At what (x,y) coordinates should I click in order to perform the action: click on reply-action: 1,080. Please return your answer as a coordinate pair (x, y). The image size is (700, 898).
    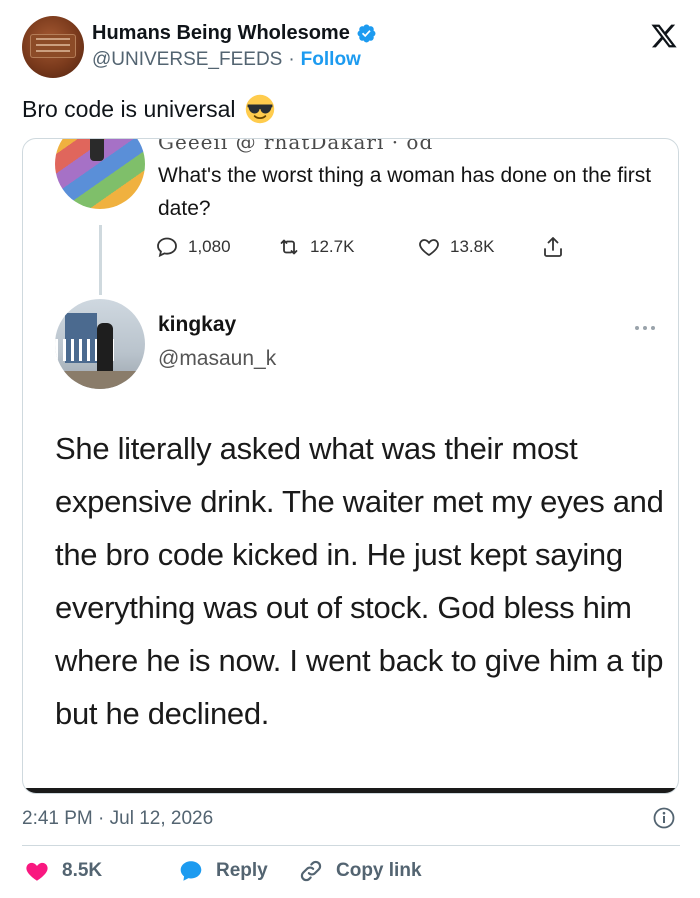
    Looking at the image, I should click on (216, 247).